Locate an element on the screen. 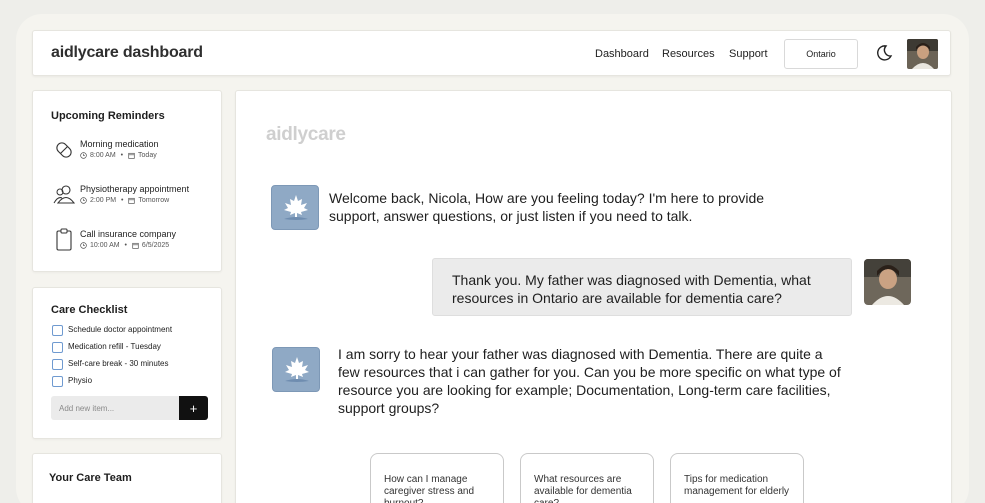  checklist-item: Medication refill - Tuesday is located at coordinates (132, 348).